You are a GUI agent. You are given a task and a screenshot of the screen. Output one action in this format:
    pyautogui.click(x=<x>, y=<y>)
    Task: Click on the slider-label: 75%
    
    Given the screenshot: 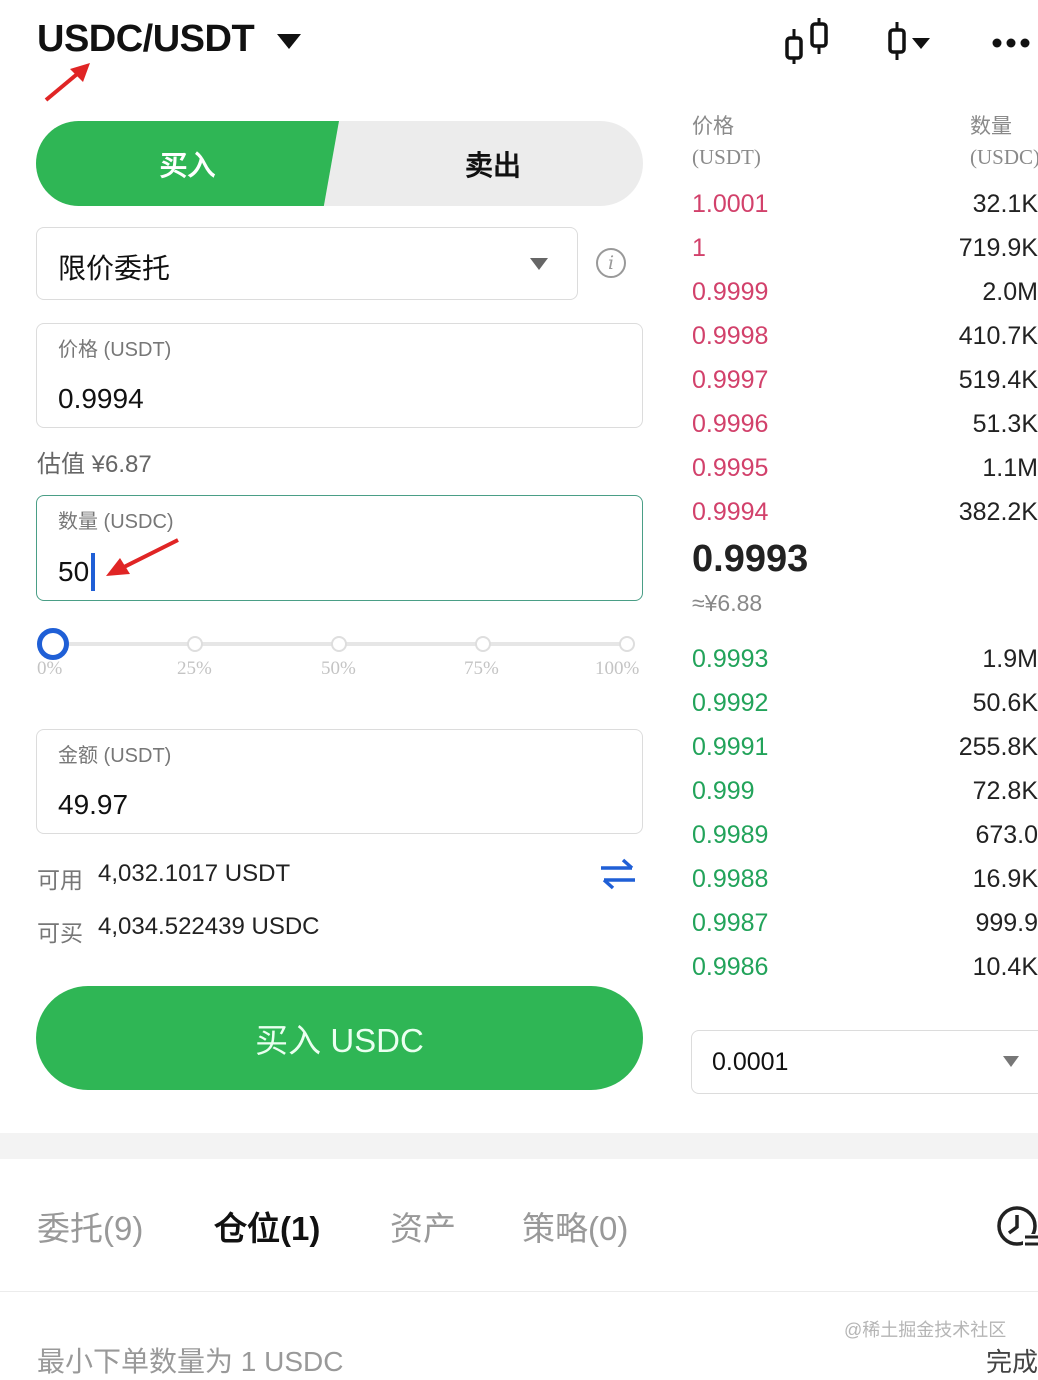 What is the action you would take?
    pyautogui.click(x=481, y=668)
    